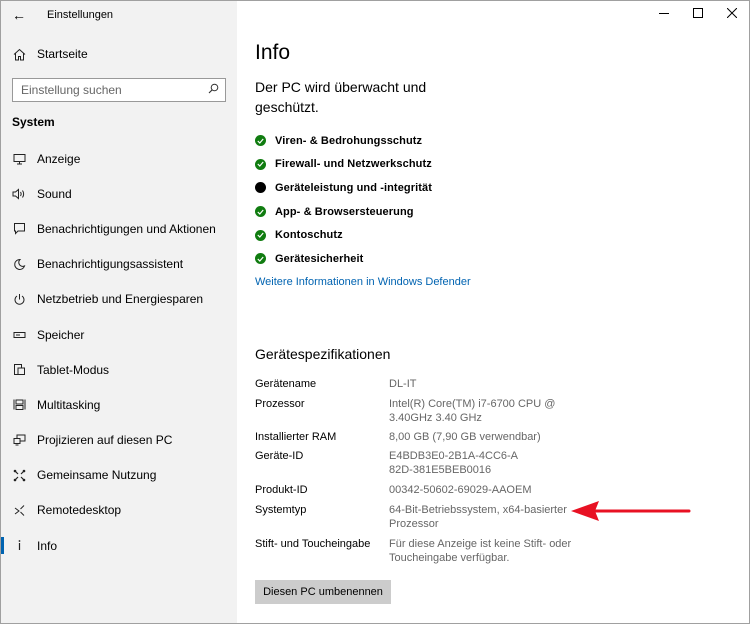  Describe the element at coordinates (323, 354) in the screenshot. I see `specs-heading: Gerätespezifikationen` at that location.